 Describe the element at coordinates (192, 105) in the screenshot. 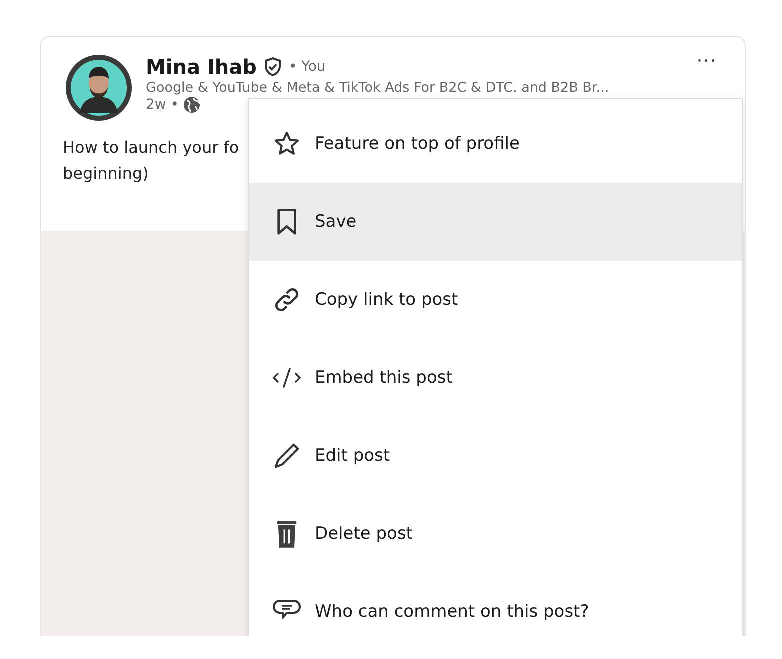

I see `globe-icon` at that location.